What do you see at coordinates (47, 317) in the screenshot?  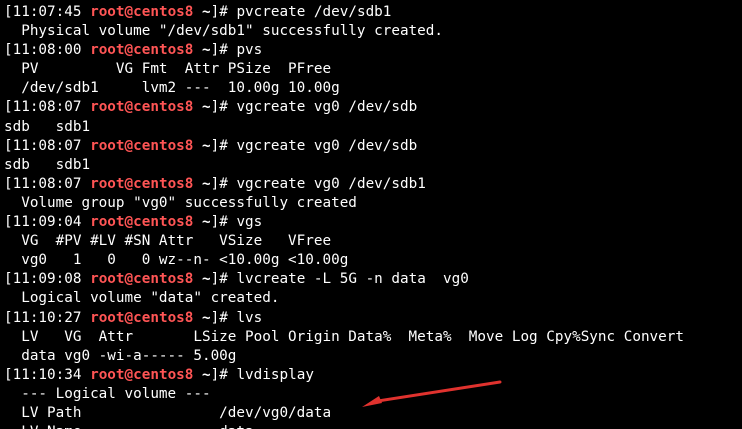 I see `prompt-timestamp: 11:10:27` at bounding box center [47, 317].